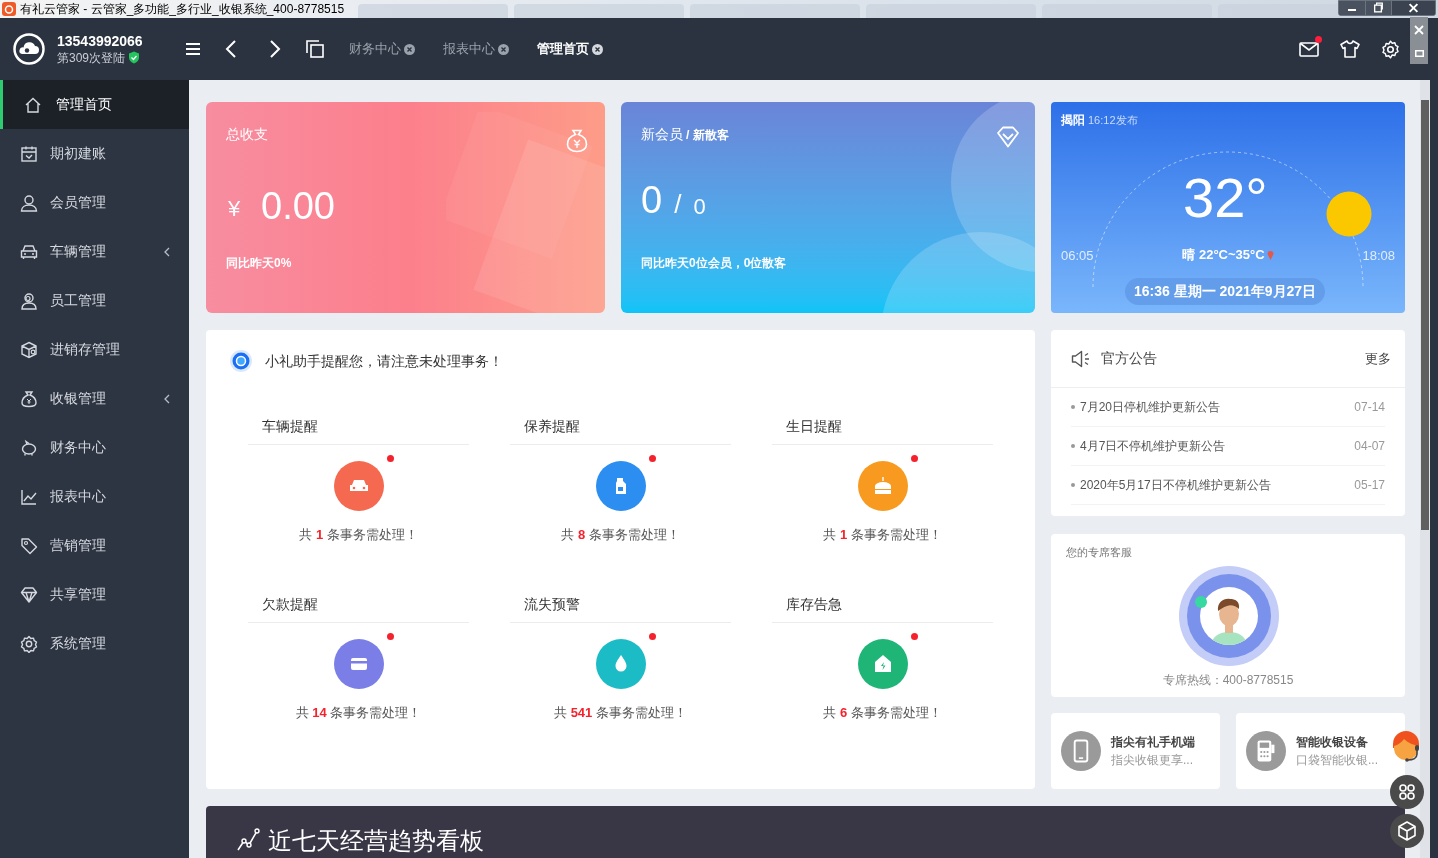 The height and width of the screenshot is (858, 1438). Describe the element at coordinates (1350, 49) in the screenshot. I see `shirt-icon` at that location.